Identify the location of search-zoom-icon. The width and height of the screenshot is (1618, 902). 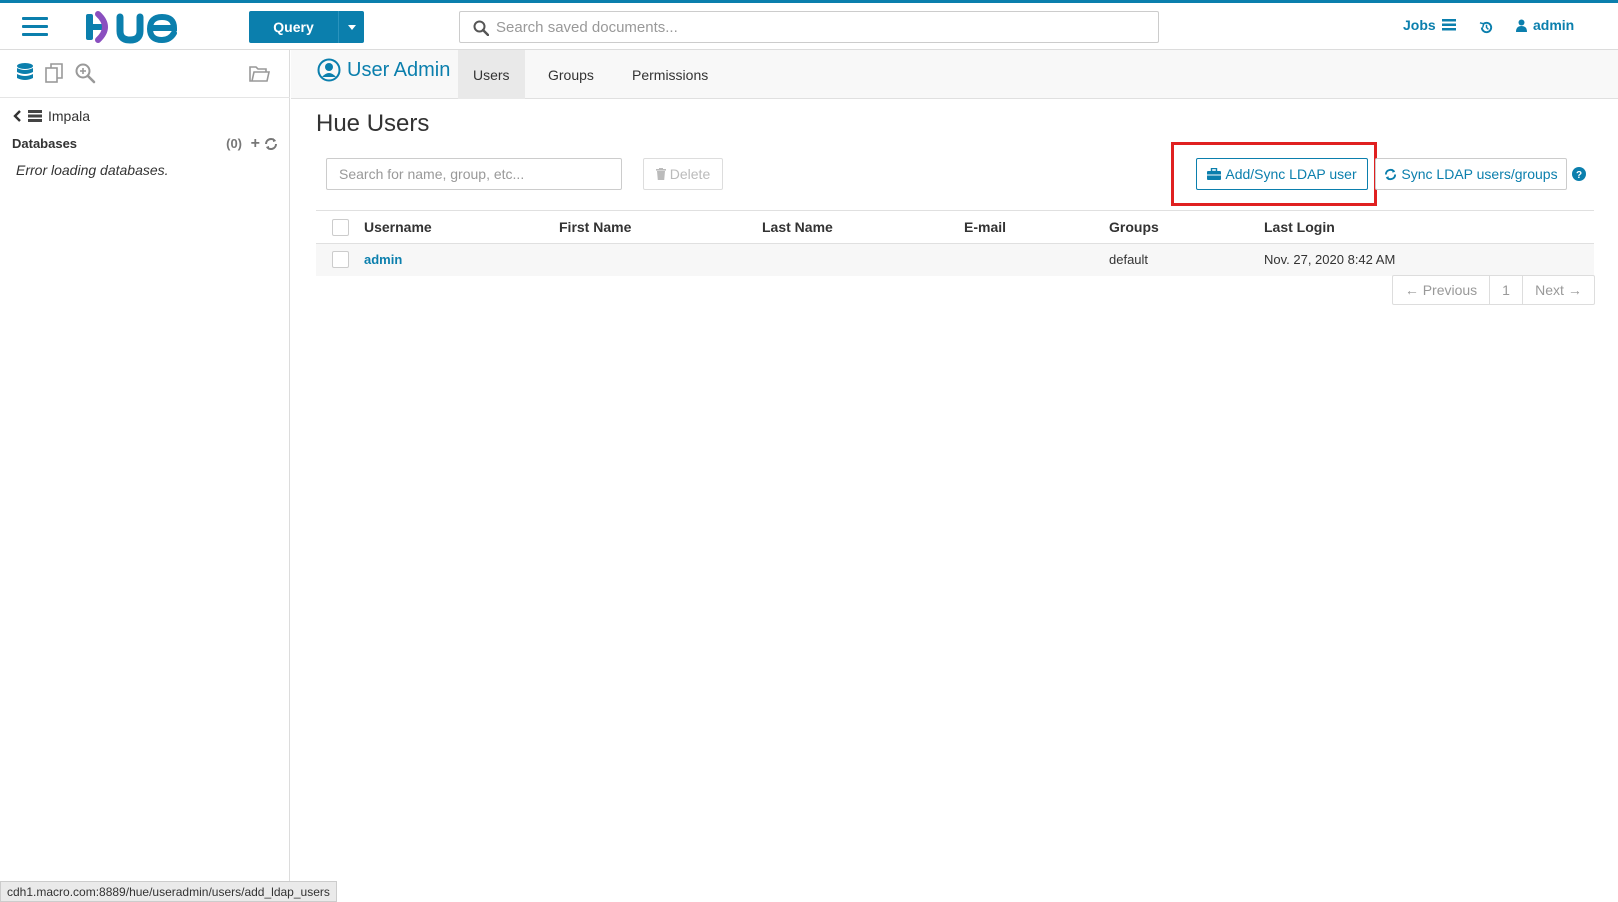
(85, 73).